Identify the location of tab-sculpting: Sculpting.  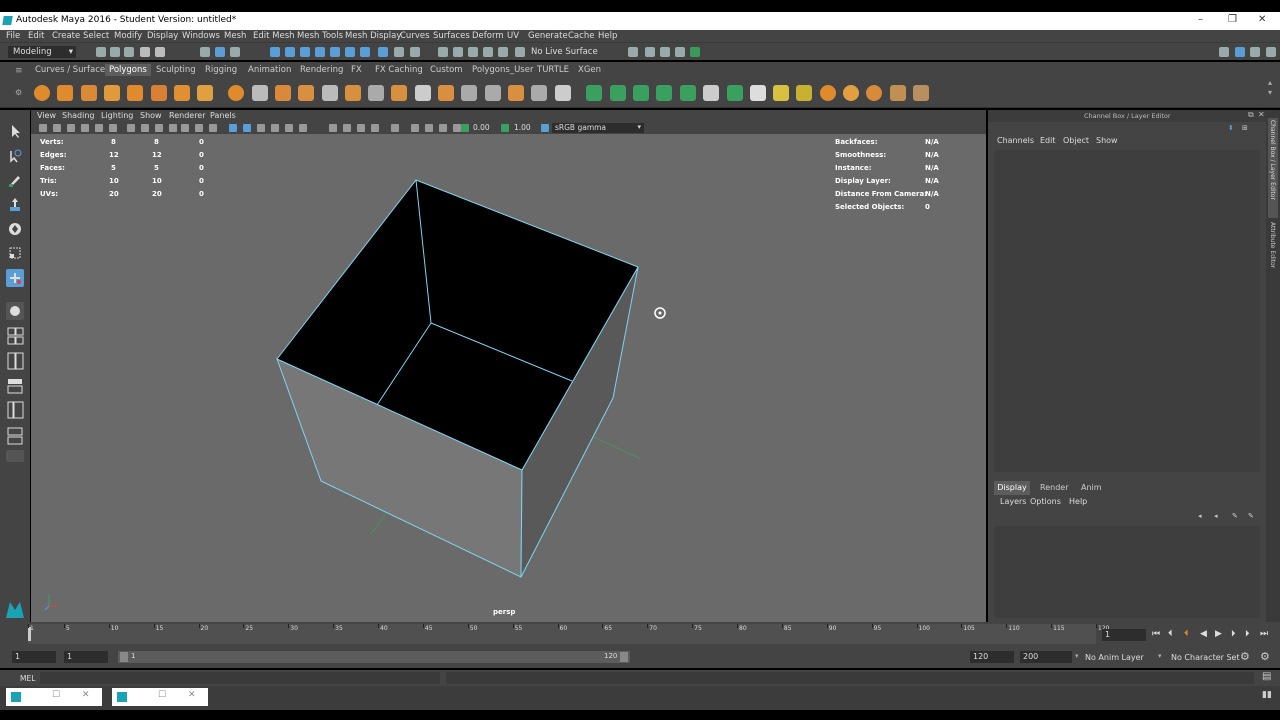
(176, 70).